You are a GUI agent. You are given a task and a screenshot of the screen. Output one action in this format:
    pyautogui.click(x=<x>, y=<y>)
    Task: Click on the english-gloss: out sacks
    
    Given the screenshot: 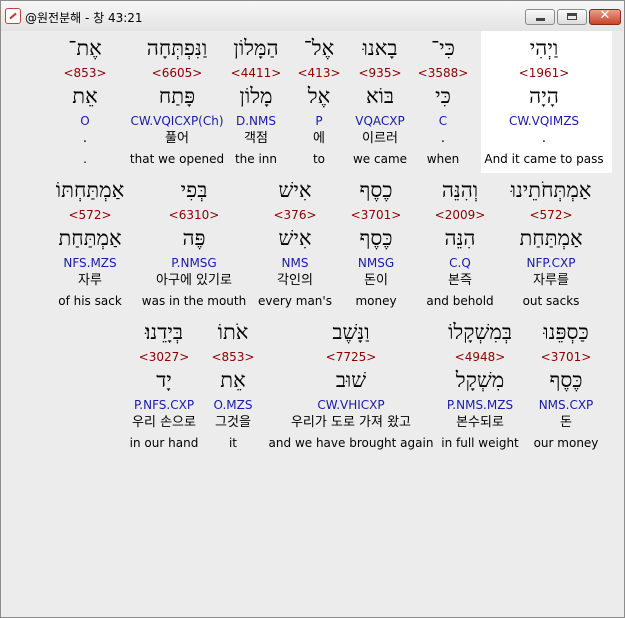 What is the action you would take?
    pyautogui.click(x=551, y=301)
    